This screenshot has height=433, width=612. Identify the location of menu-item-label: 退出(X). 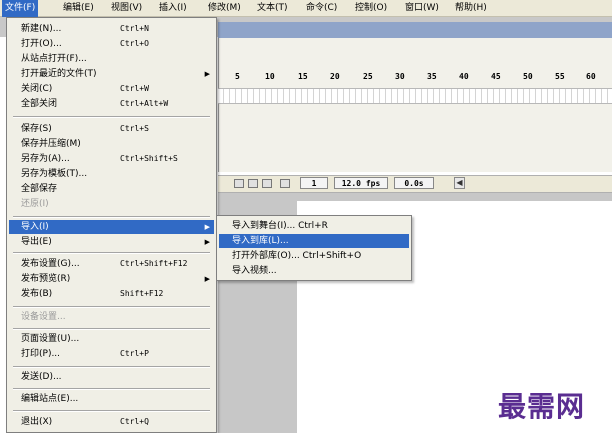
(37, 422).